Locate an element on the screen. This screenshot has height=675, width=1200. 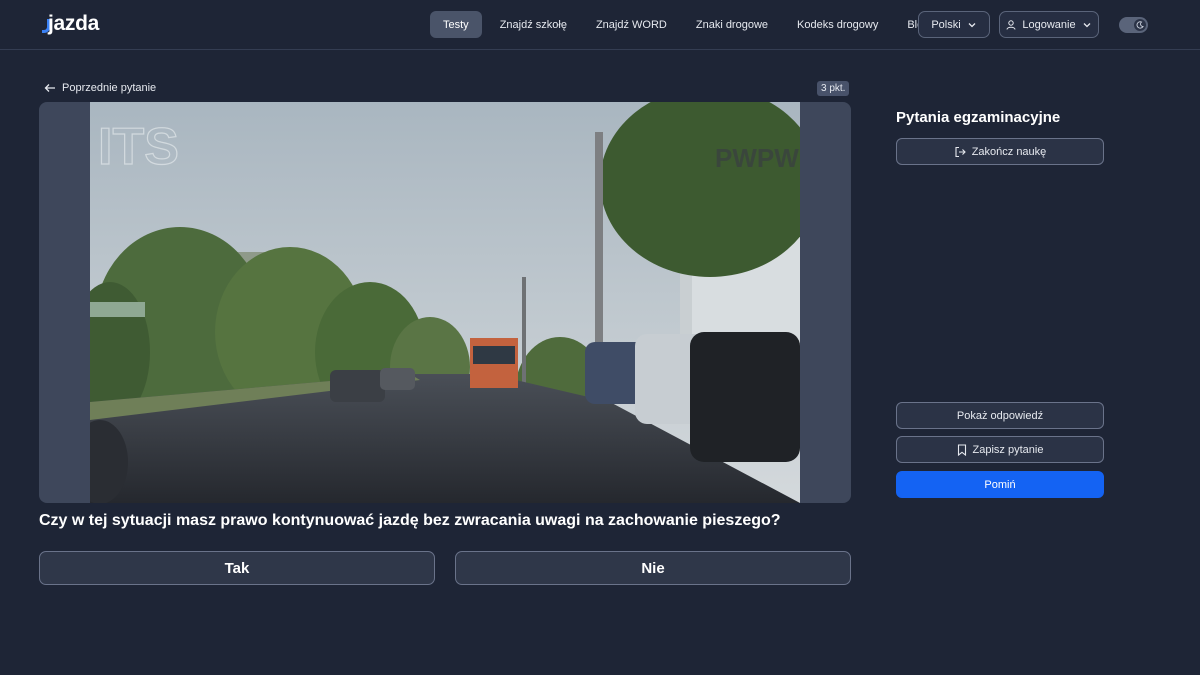
nav-find-word: Znajdź WORD is located at coordinates (631, 24).